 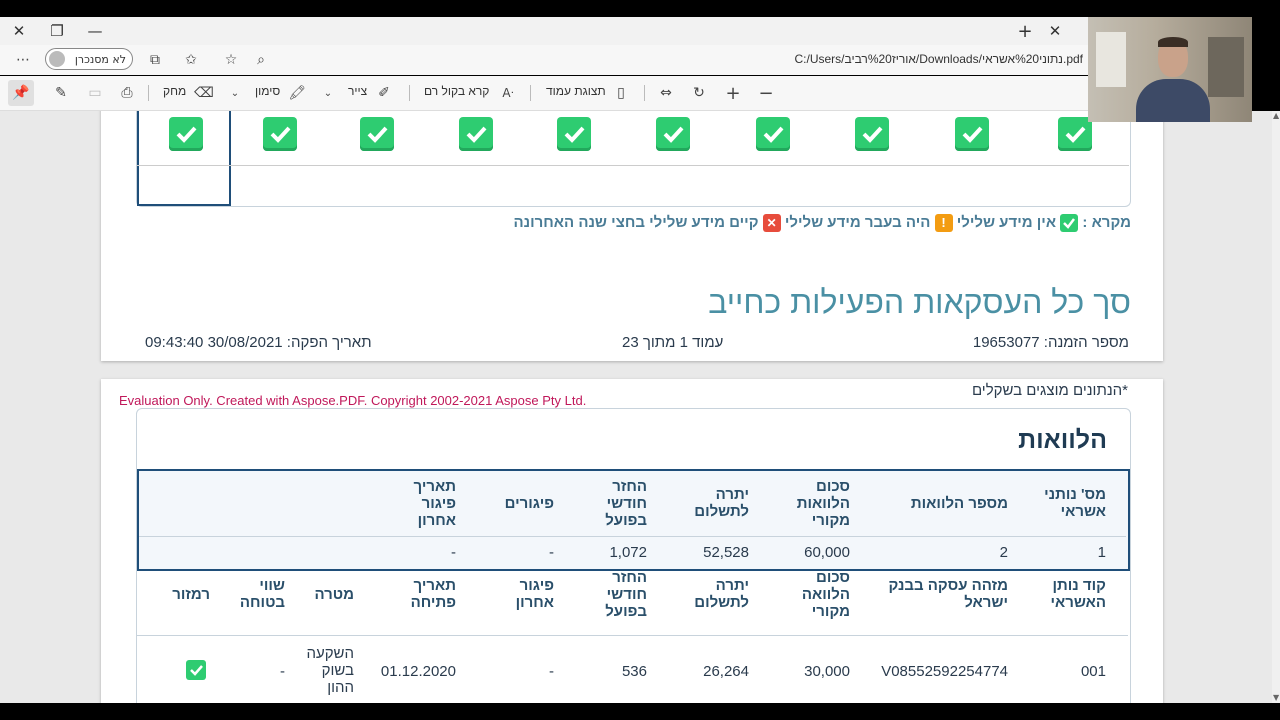 I want to click on profile-label: לא מסנכרן, so click(x=100, y=59).